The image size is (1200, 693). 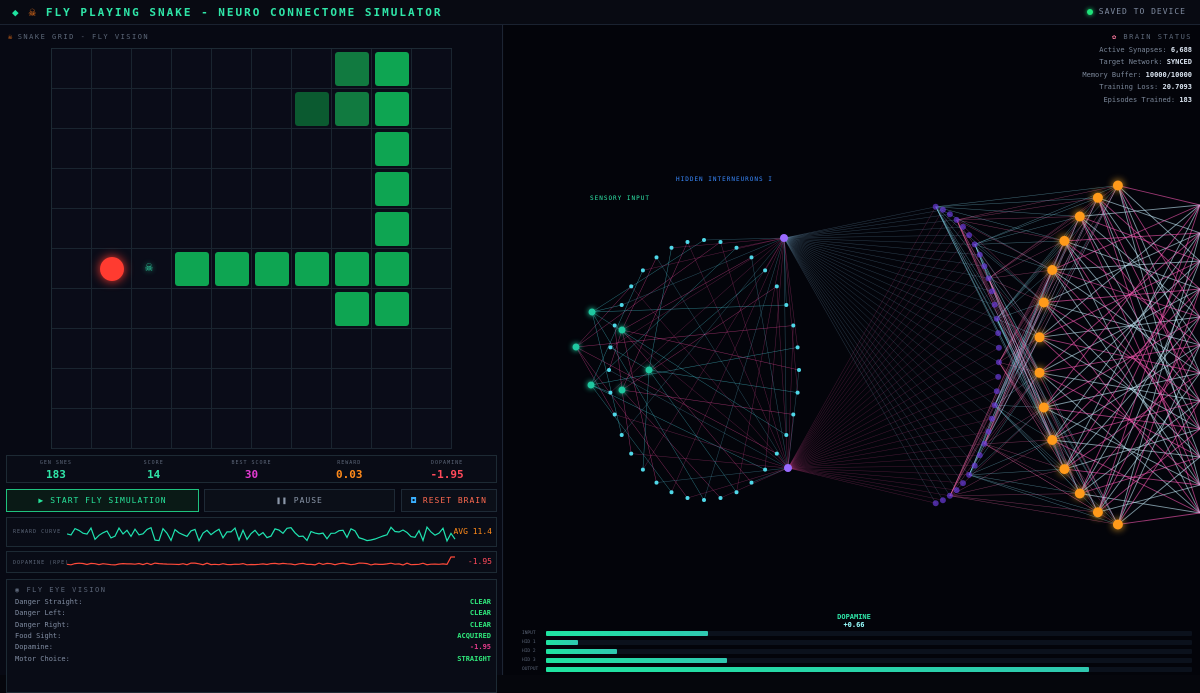 What do you see at coordinates (11, 37) in the screenshot?
I see `fly-icon: ☠` at bounding box center [11, 37].